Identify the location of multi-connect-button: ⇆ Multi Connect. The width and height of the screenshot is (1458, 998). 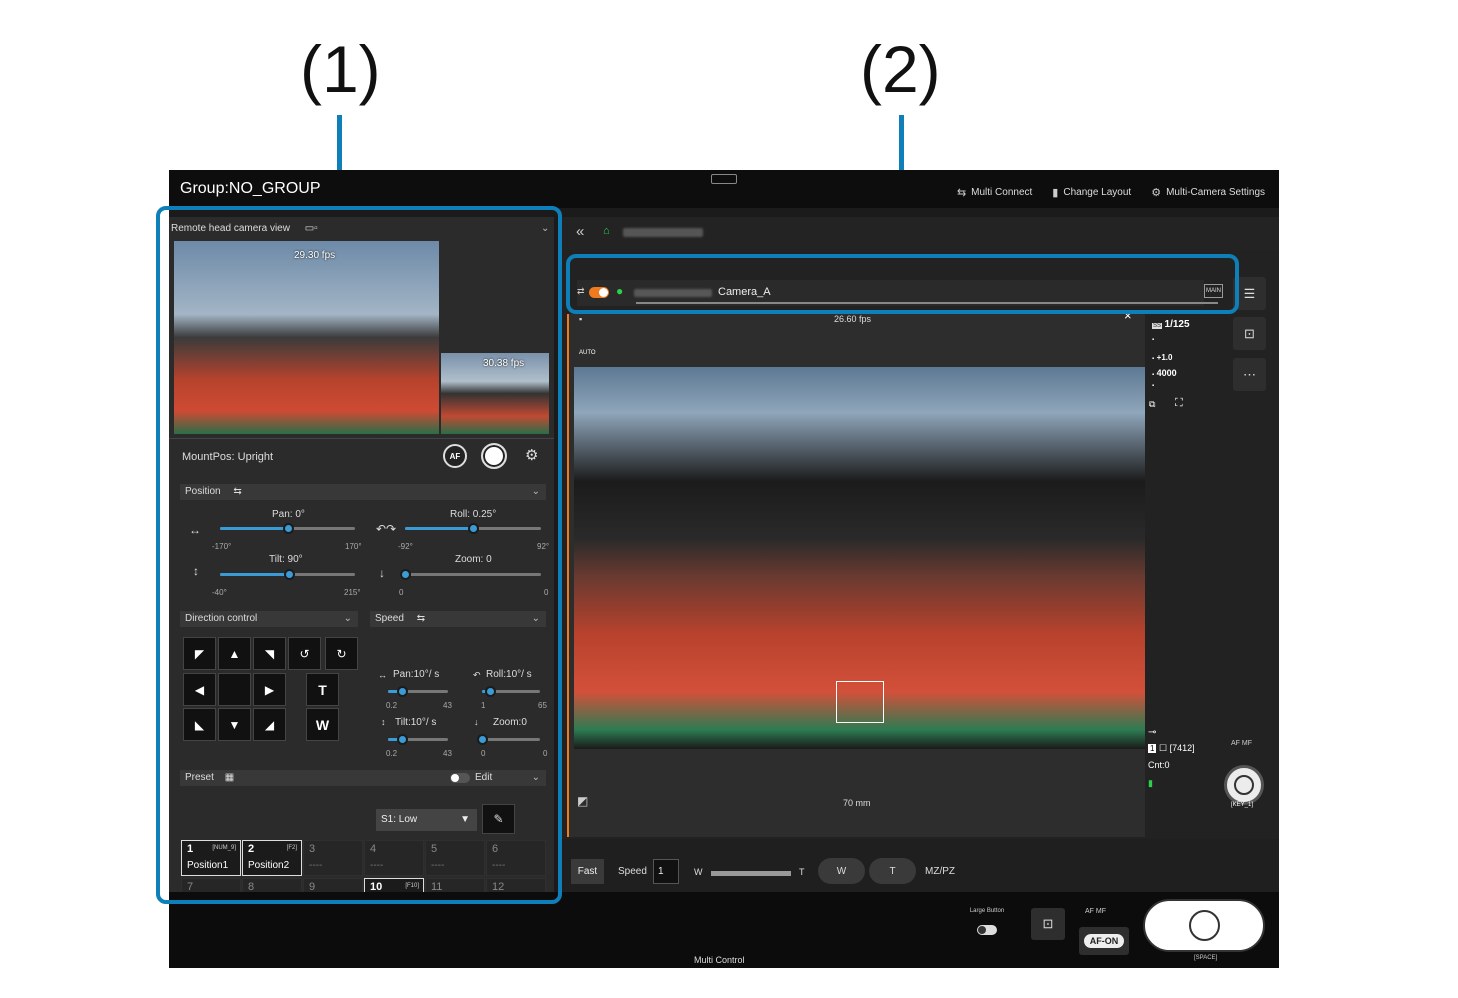
(994, 192).